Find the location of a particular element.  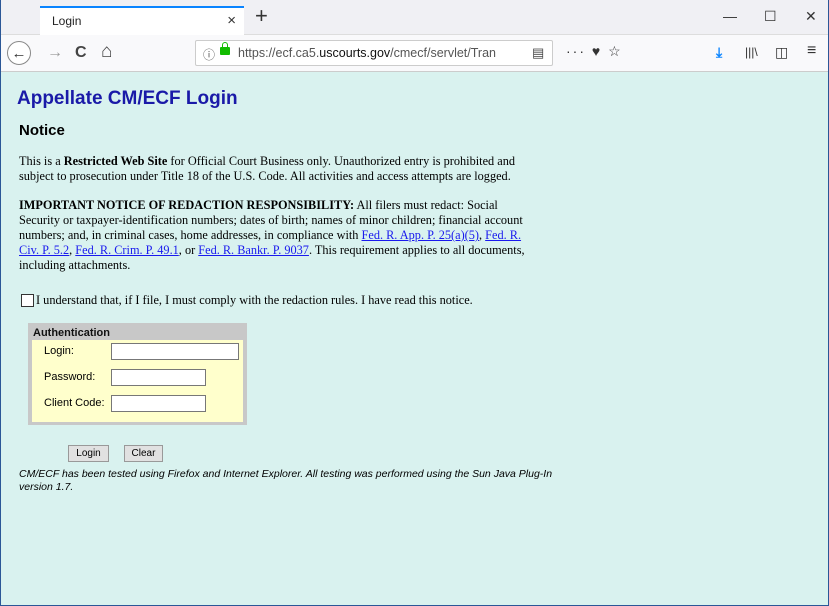

redaction-sep3: , or is located at coordinates (188, 250).